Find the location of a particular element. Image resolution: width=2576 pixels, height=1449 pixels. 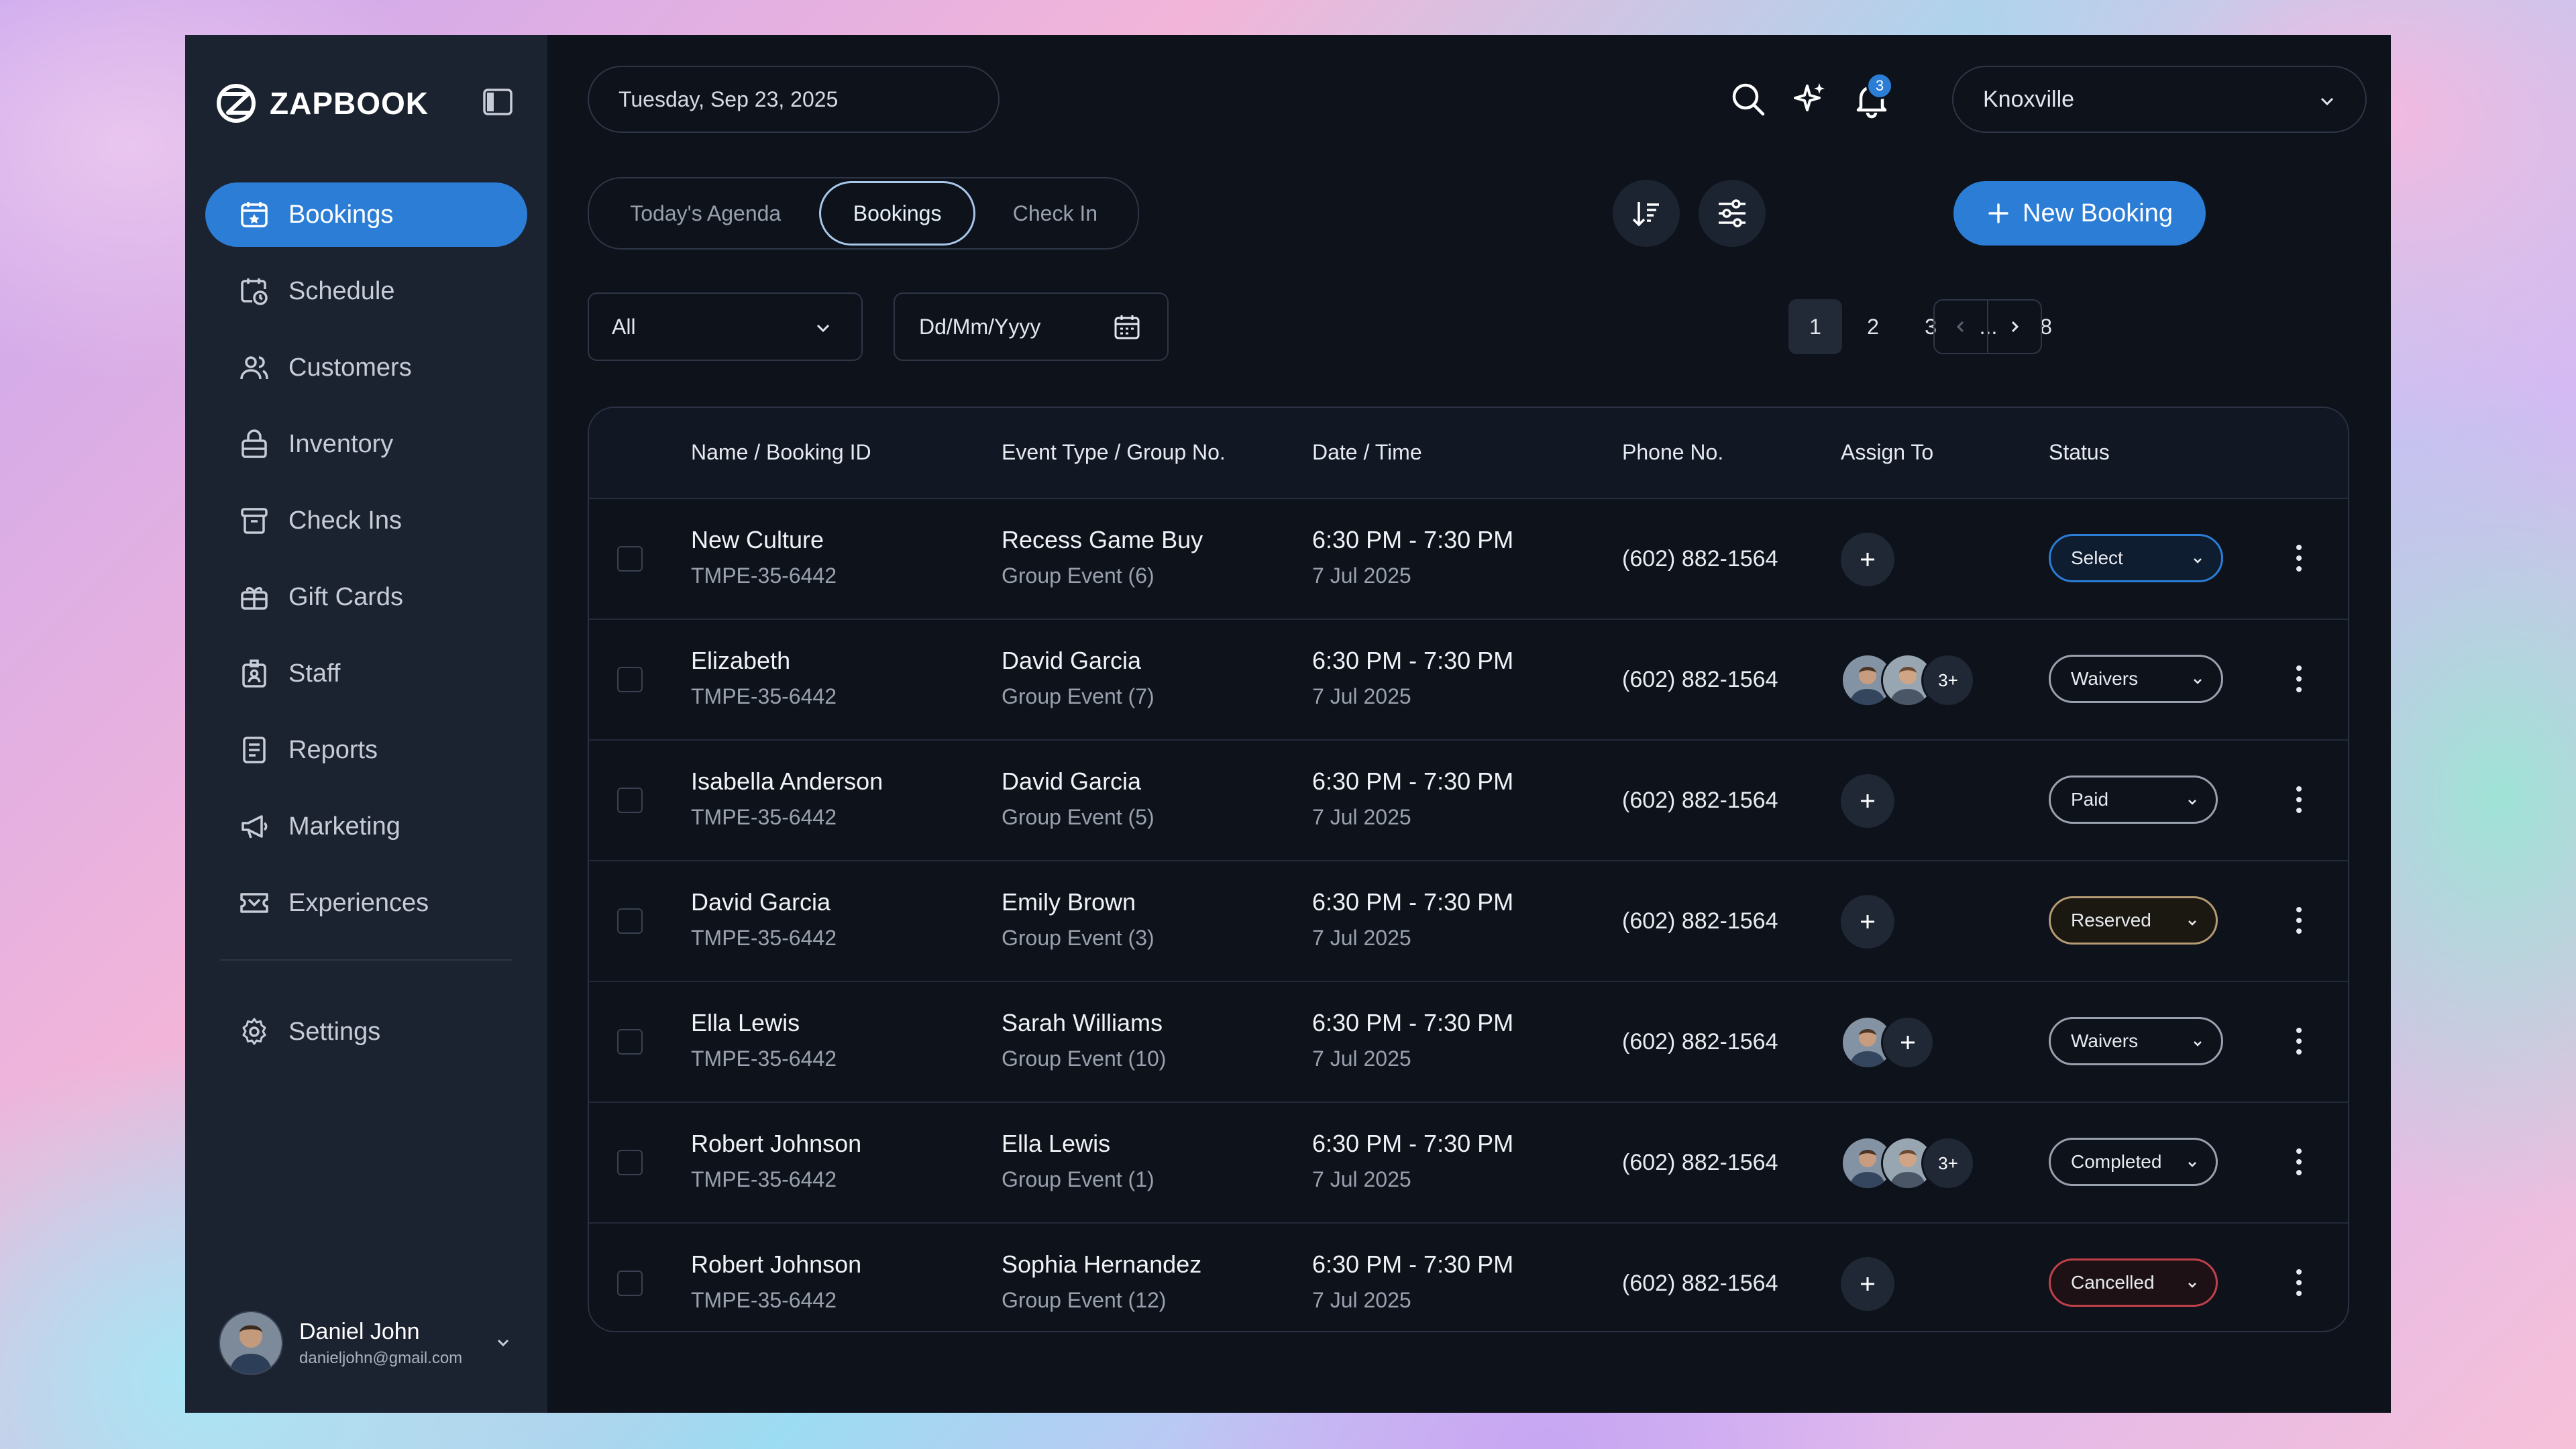

sidebar-item-marketing: Marketing is located at coordinates (366, 826).